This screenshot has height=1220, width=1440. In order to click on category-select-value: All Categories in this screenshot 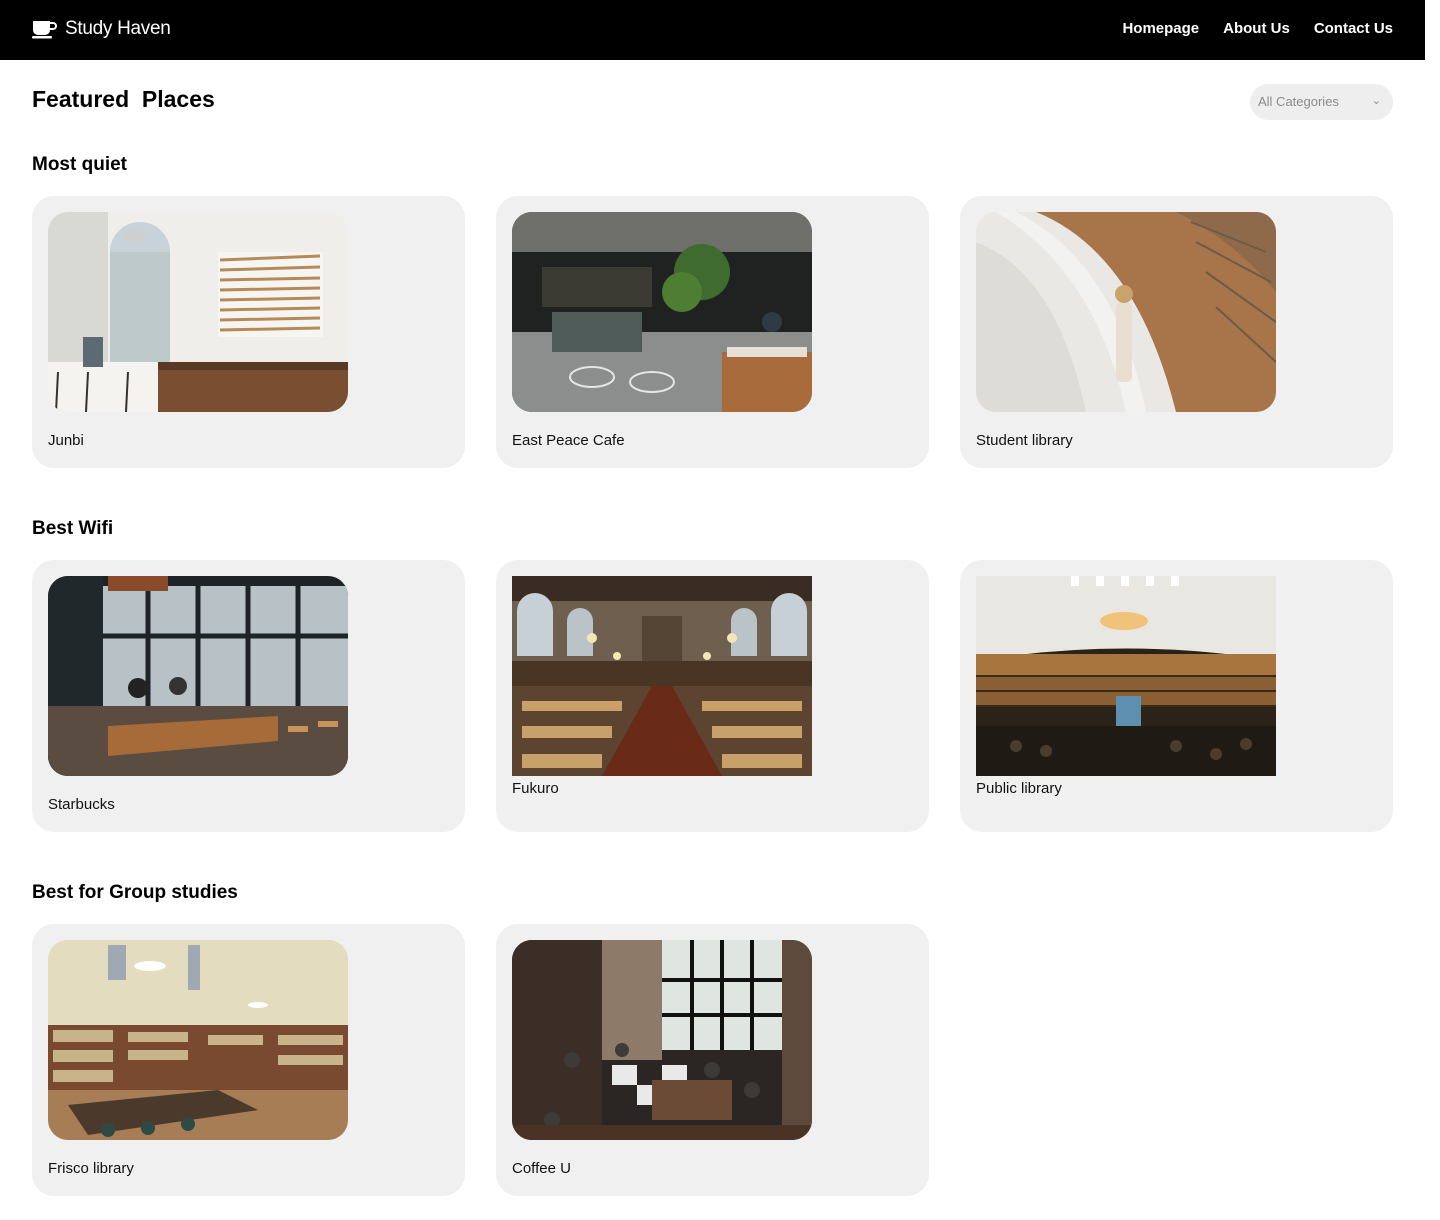, I will do `click(1298, 101)`.